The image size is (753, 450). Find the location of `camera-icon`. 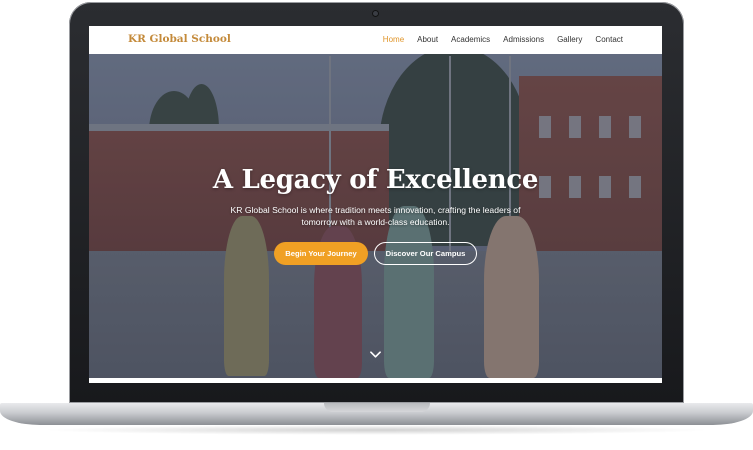

camera-icon is located at coordinates (375, 13).